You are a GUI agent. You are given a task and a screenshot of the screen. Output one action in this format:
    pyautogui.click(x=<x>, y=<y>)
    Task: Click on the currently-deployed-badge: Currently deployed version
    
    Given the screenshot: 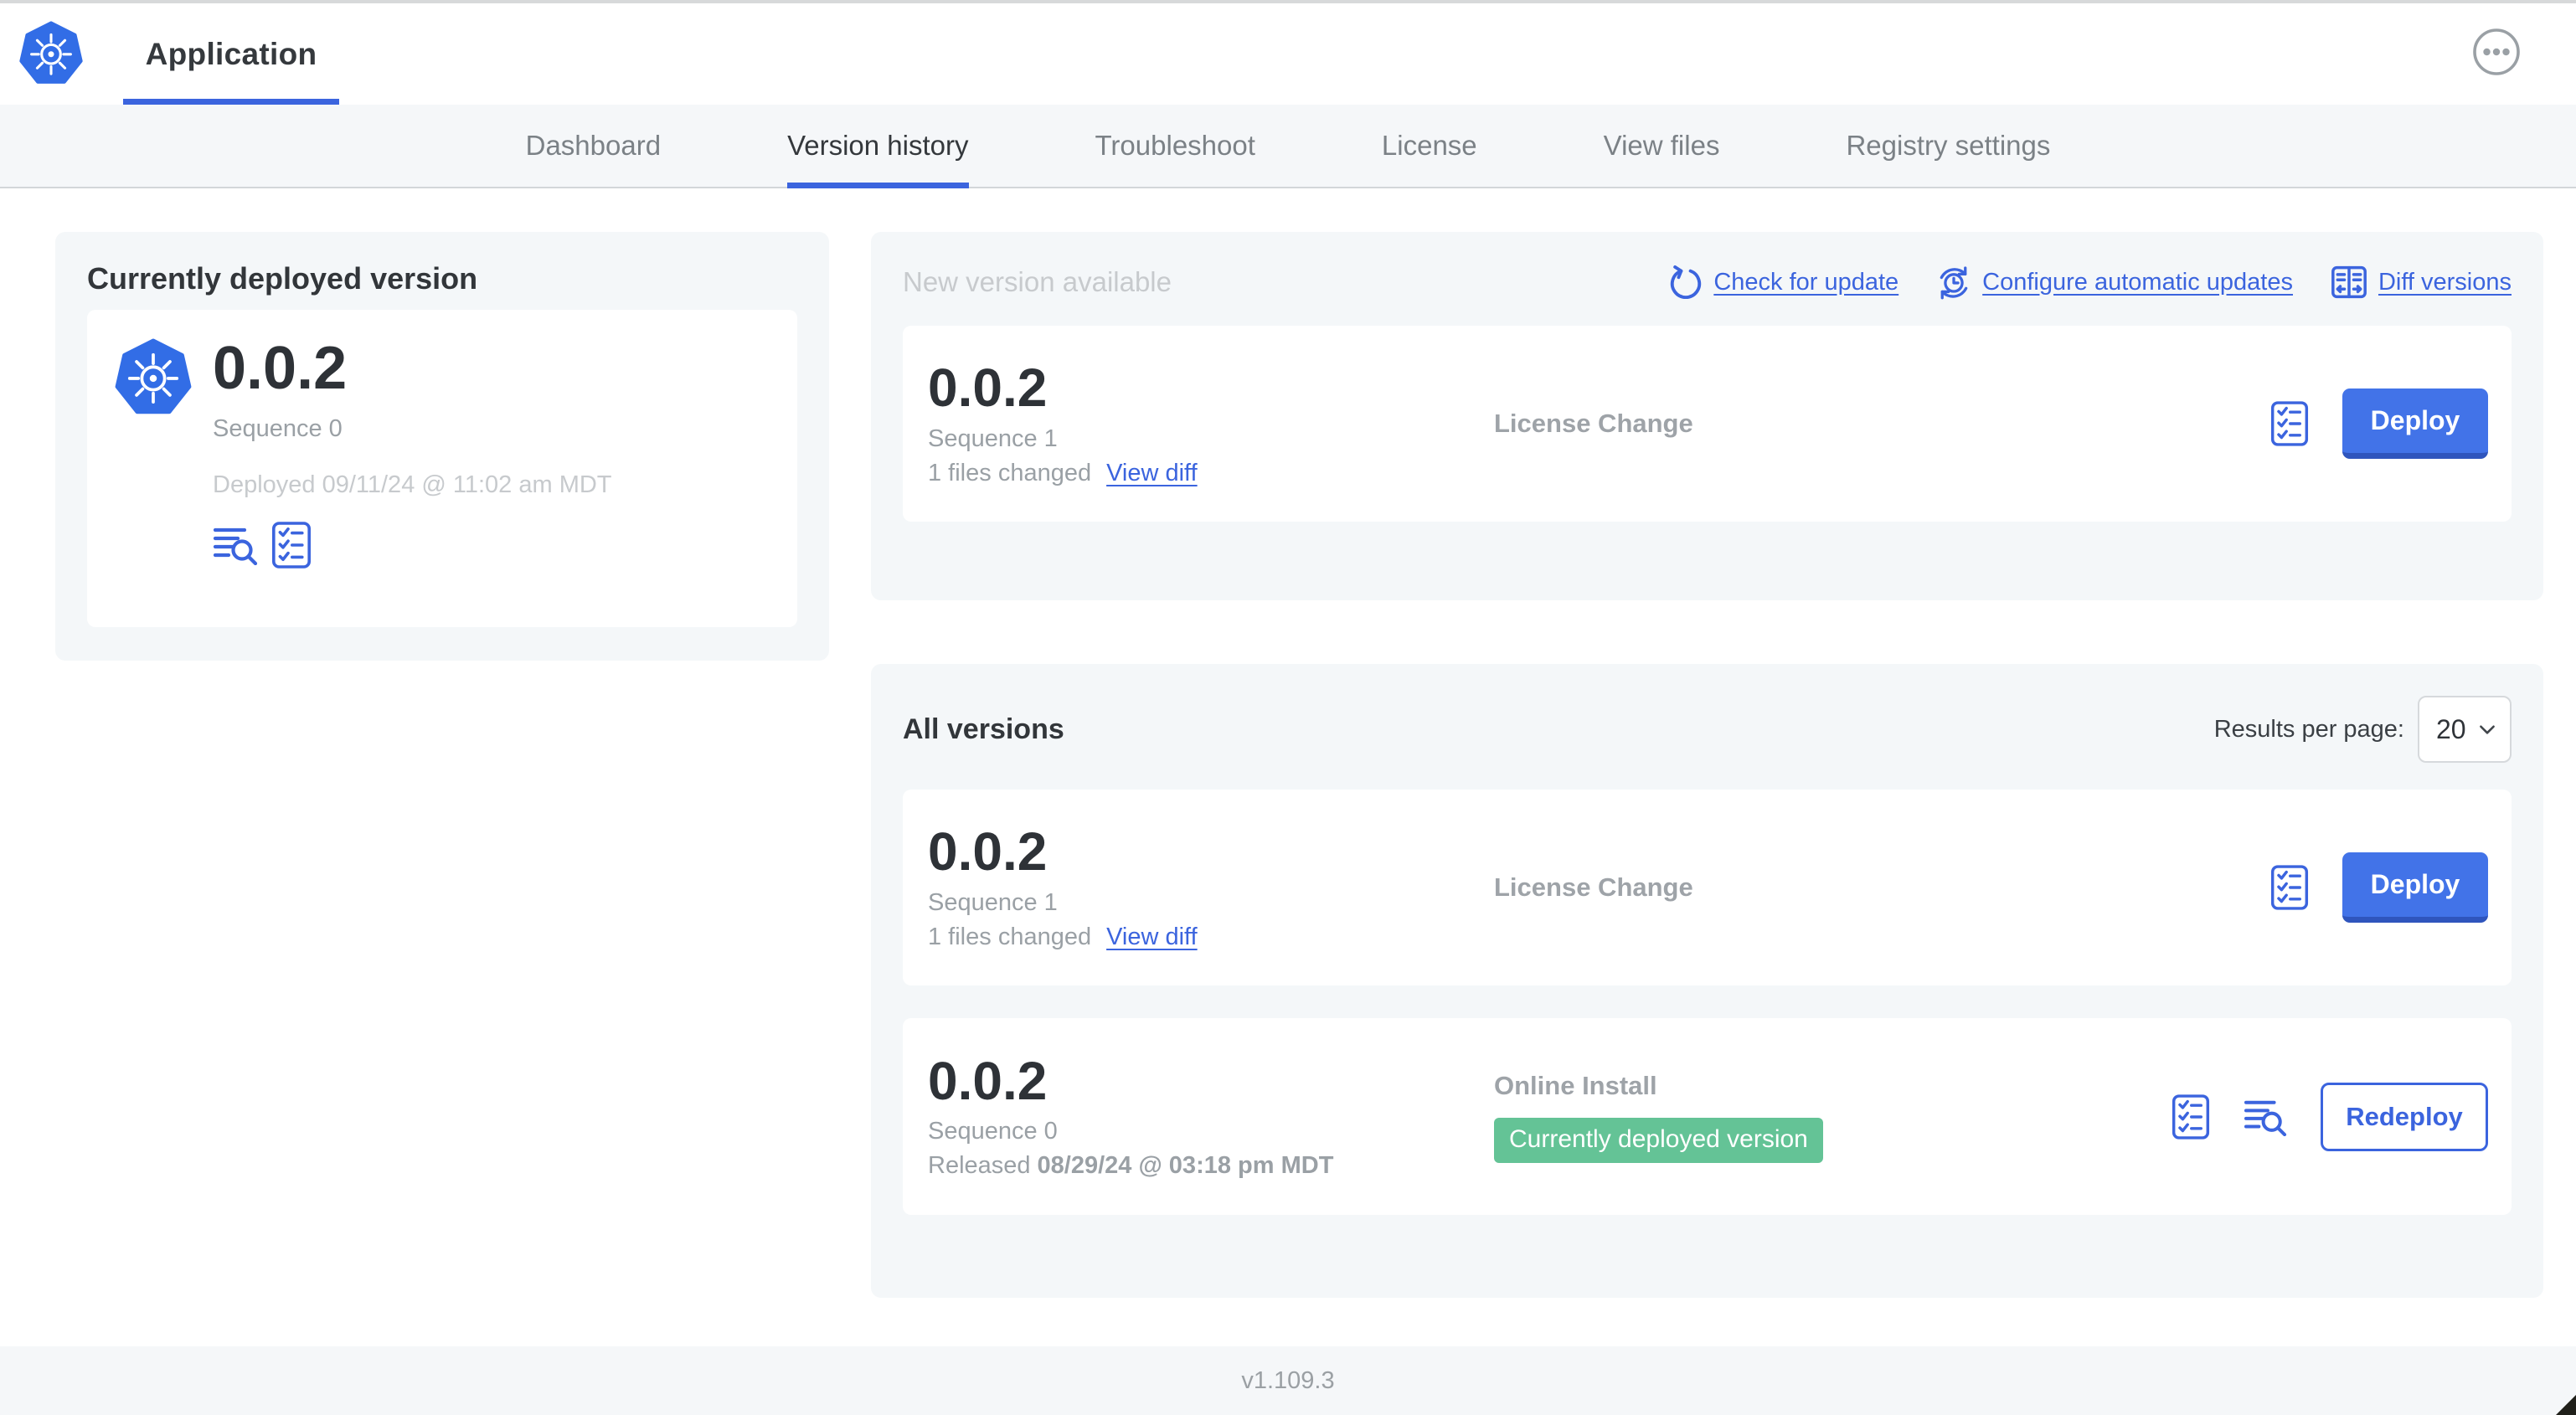 What is the action you would take?
    pyautogui.click(x=1658, y=1140)
    